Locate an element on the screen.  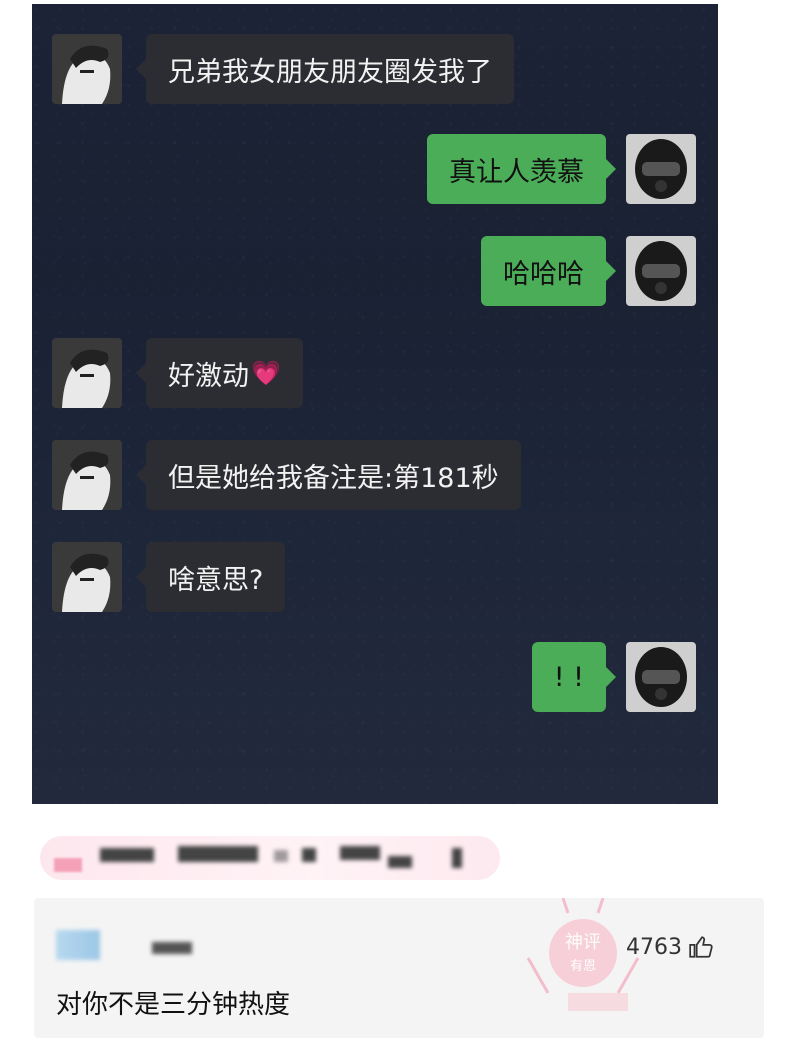
message-text: ! ! is located at coordinates (568, 677).